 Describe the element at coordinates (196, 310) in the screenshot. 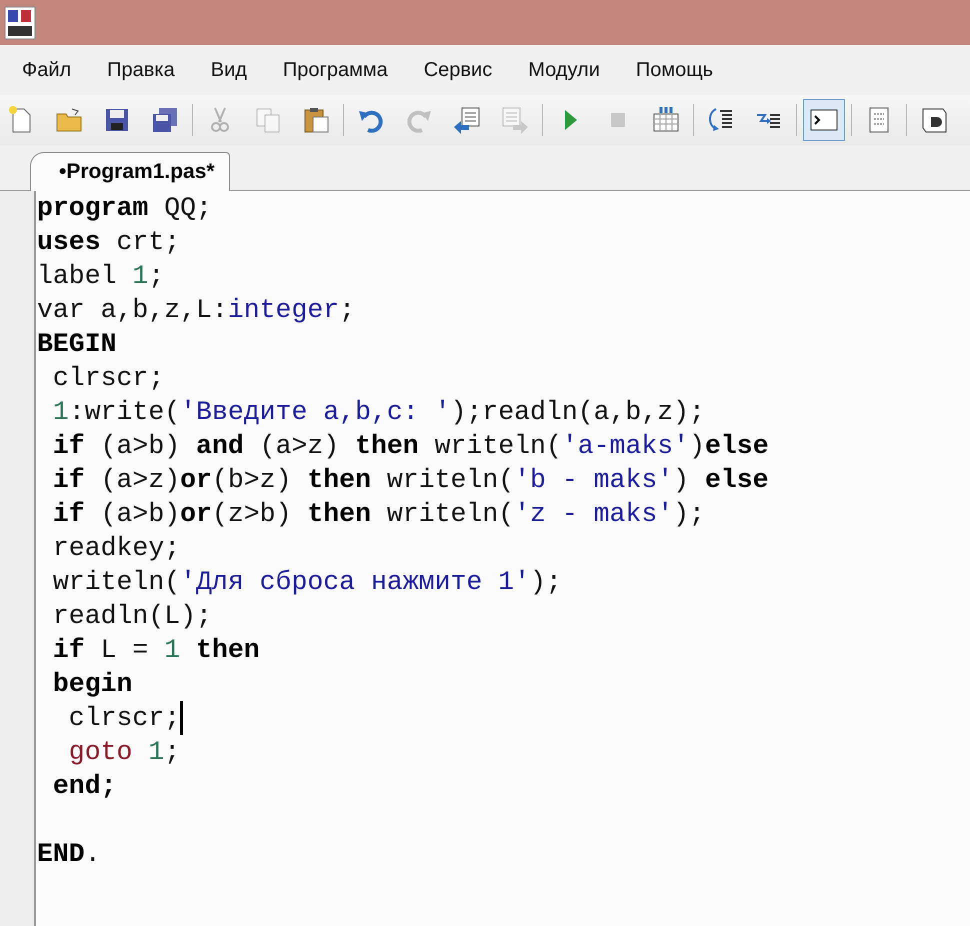

I see `code-line: var a,b,z,L:integer;` at that location.